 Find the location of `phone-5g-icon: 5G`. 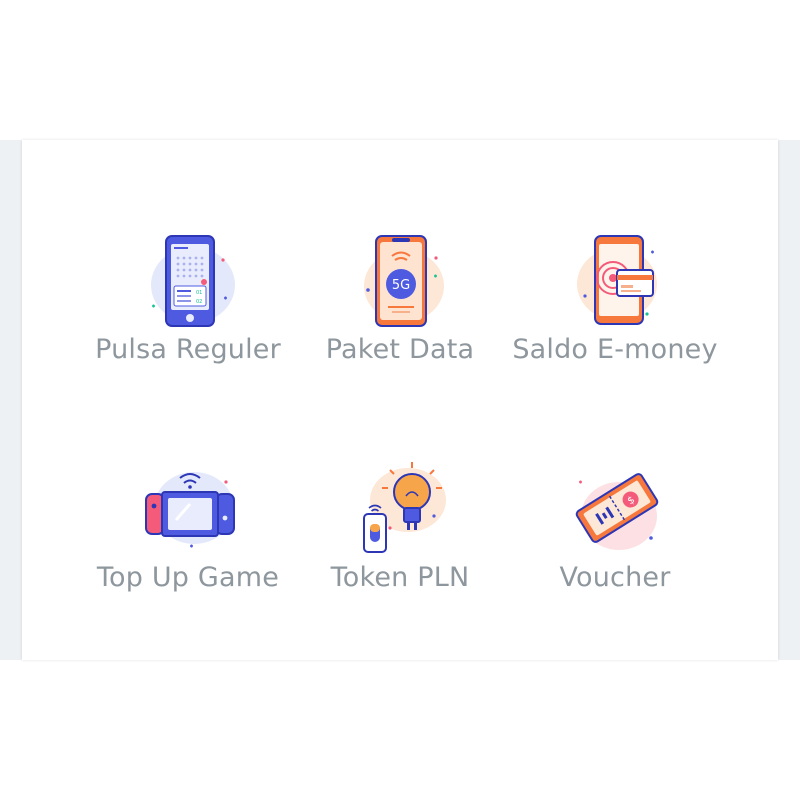

phone-5g-icon: 5G is located at coordinates (400, 280).